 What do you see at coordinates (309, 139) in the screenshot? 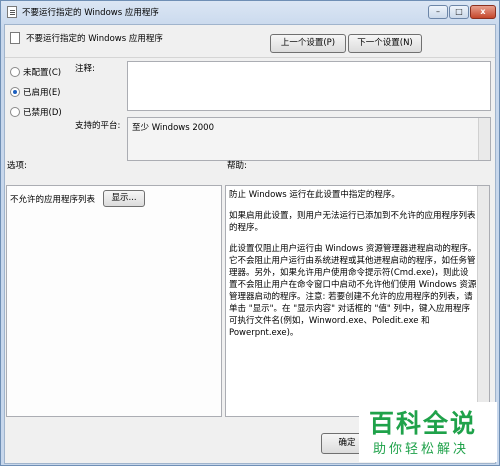
I see `platform-field: 至少 Windows 2000` at bounding box center [309, 139].